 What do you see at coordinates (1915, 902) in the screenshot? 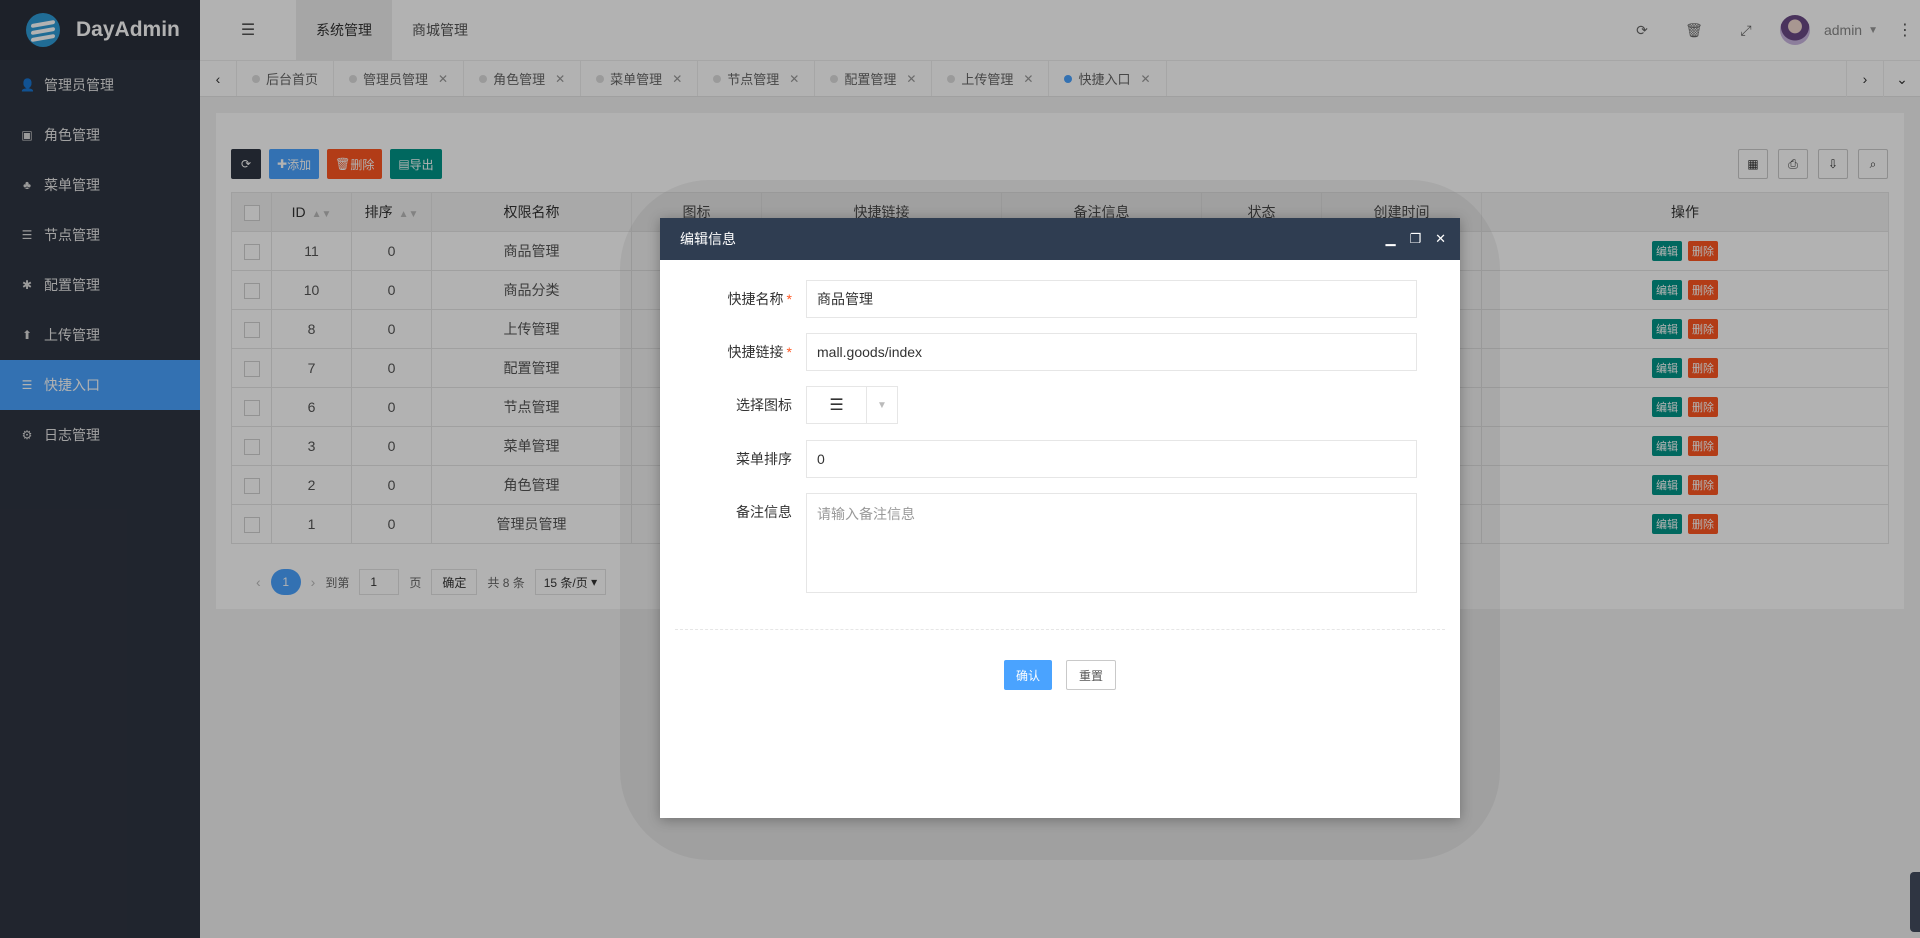
I see `side-handle` at bounding box center [1915, 902].